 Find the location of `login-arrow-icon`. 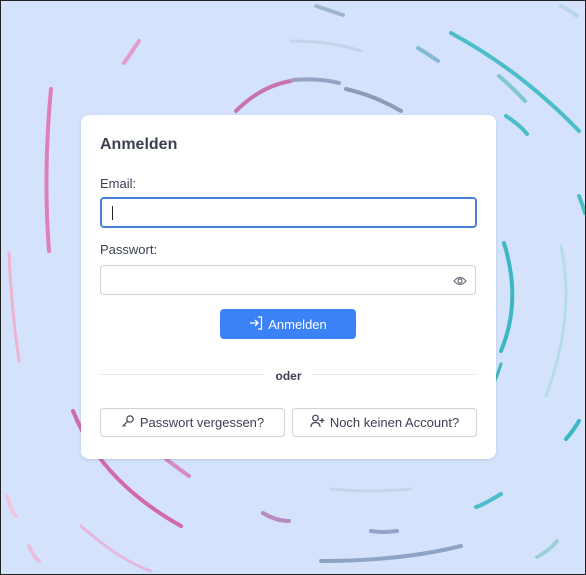

login-arrow-icon is located at coordinates (256, 324).